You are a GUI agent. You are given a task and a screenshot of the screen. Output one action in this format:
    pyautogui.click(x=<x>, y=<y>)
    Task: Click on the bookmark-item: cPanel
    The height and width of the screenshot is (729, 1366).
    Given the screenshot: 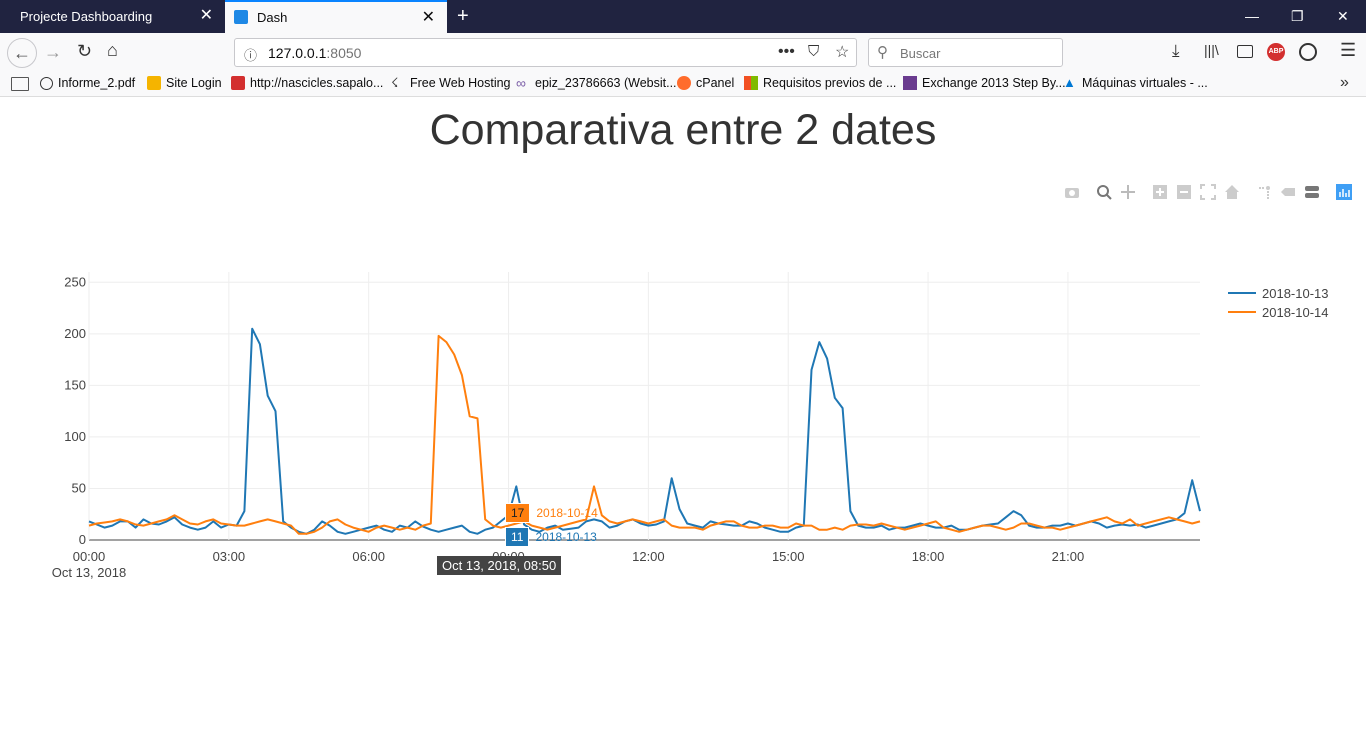 What is the action you would take?
    pyautogui.click(x=705, y=83)
    